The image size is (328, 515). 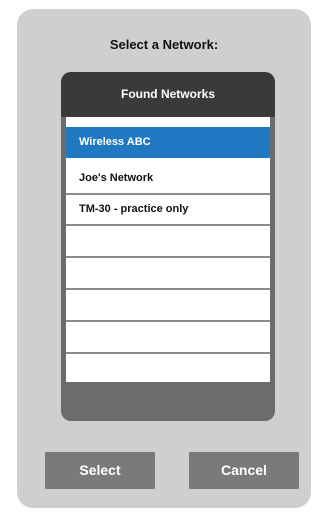 I want to click on network-item-wireless-abc: Wireless ABC, so click(x=168, y=142).